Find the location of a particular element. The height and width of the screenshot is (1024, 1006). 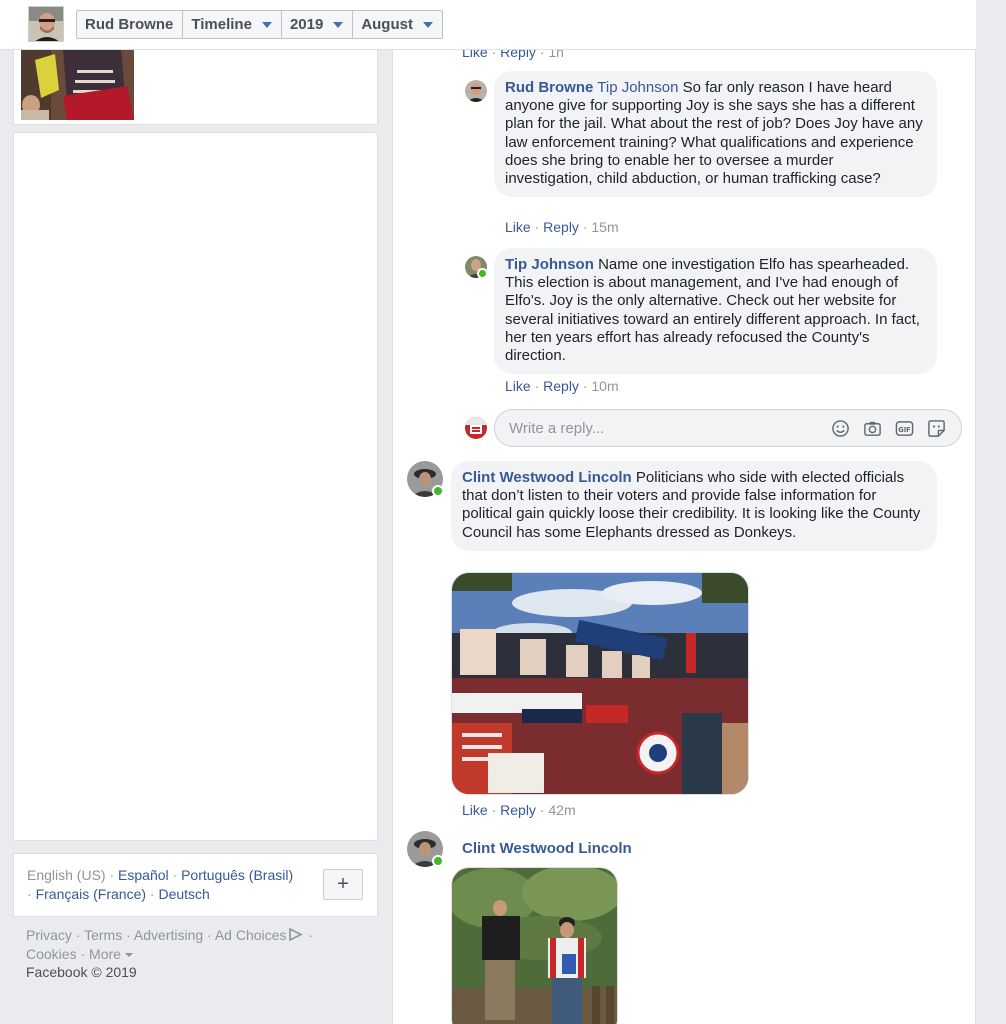

crumb-timeline-label: Timeline is located at coordinates (221, 24).